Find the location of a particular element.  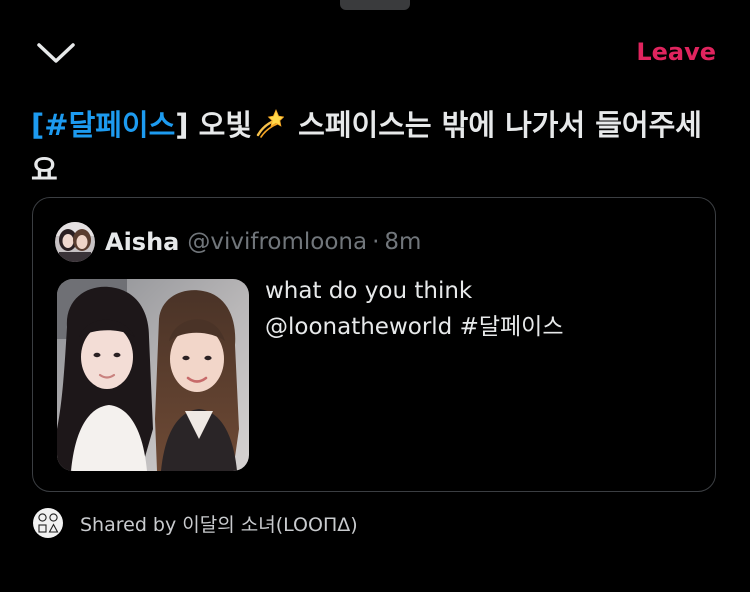

shared-by-label: Shared by 이달의 소녀(LOOΠΔ) is located at coordinates (219, 523).